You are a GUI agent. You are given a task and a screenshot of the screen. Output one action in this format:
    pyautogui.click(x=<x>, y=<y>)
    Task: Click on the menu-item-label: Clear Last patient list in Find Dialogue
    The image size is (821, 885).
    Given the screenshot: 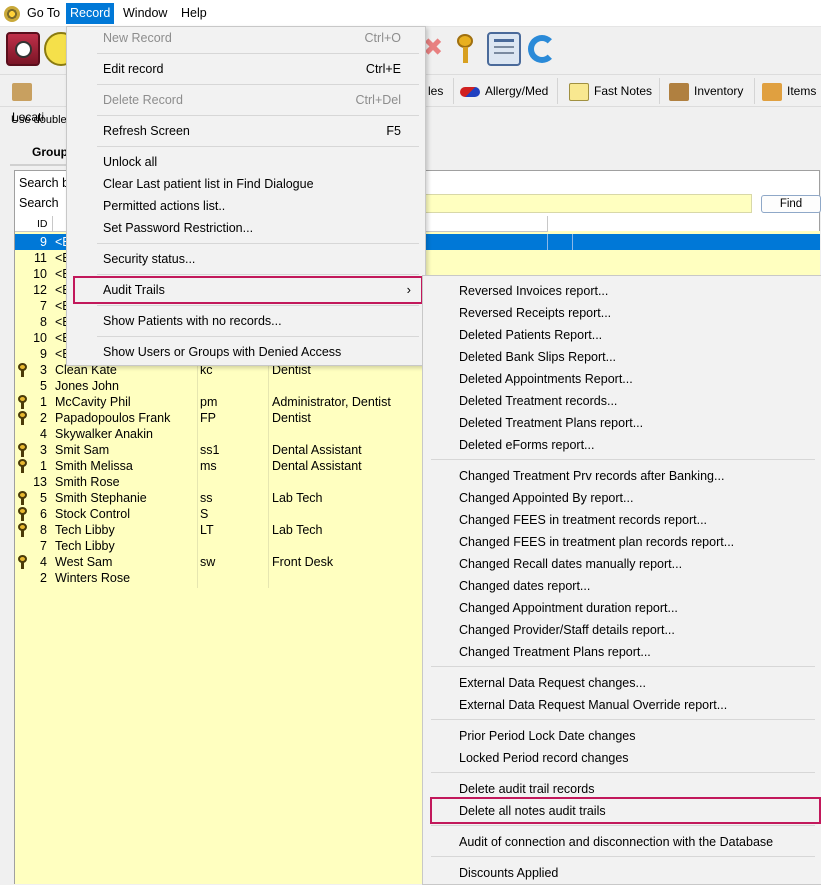 What is the action you would take?
    pyautogui.click(x=208, y=184)
    